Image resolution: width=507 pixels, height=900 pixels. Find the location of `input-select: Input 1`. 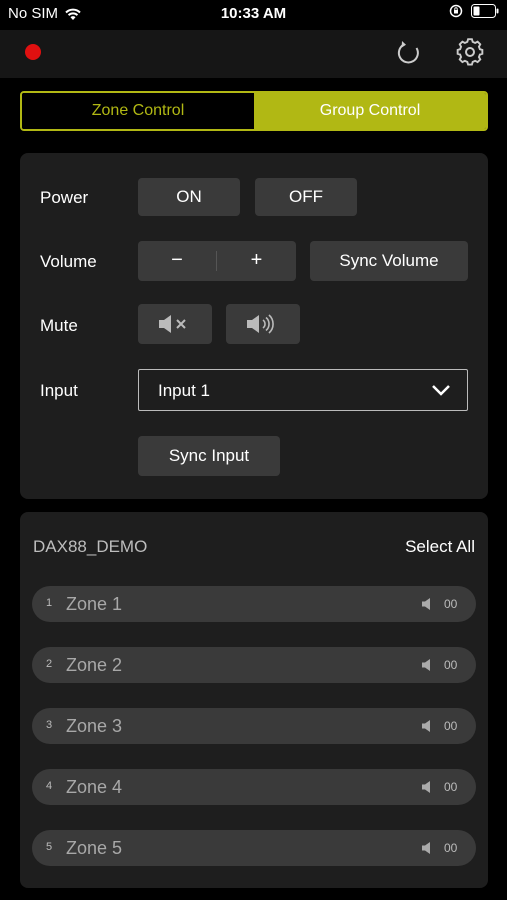

input-select: Input 1 is located at coordinates (303, 390).